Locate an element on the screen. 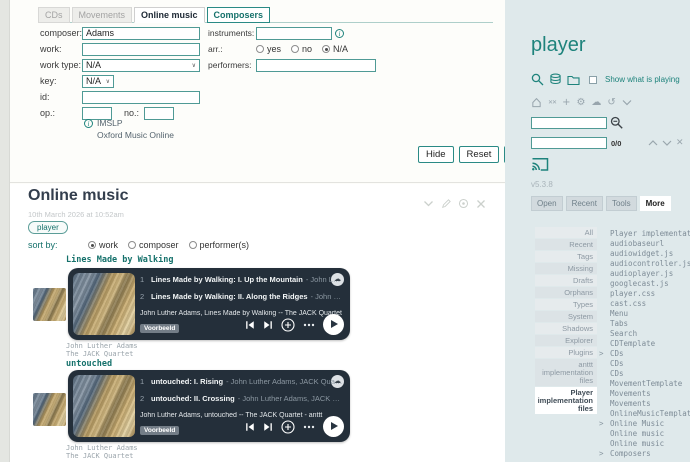 The image size is (690, 462). oxford-link: Oxford Music Online is located at coordinates (135, 135).